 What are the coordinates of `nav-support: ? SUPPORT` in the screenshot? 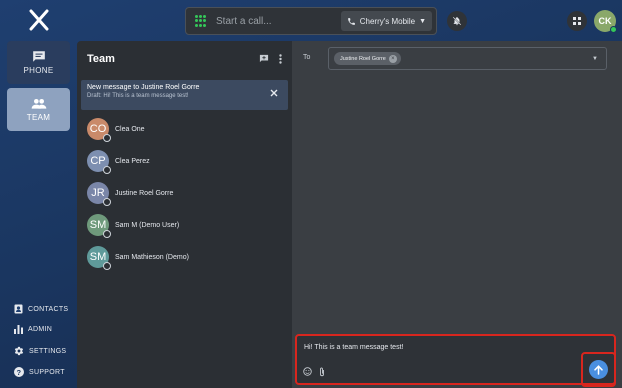 It's located at (39, 372).